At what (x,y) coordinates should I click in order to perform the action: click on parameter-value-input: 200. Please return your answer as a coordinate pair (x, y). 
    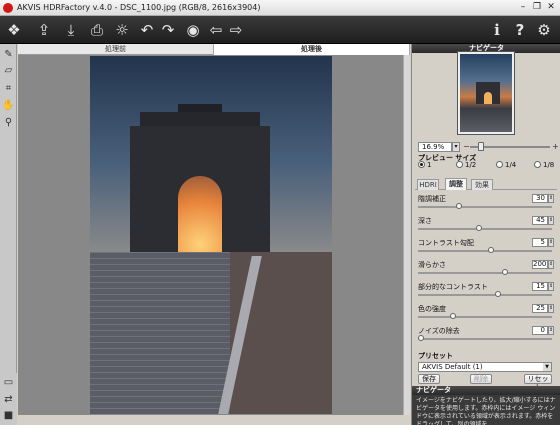
    Looking at the image, I should click on (540, 264).